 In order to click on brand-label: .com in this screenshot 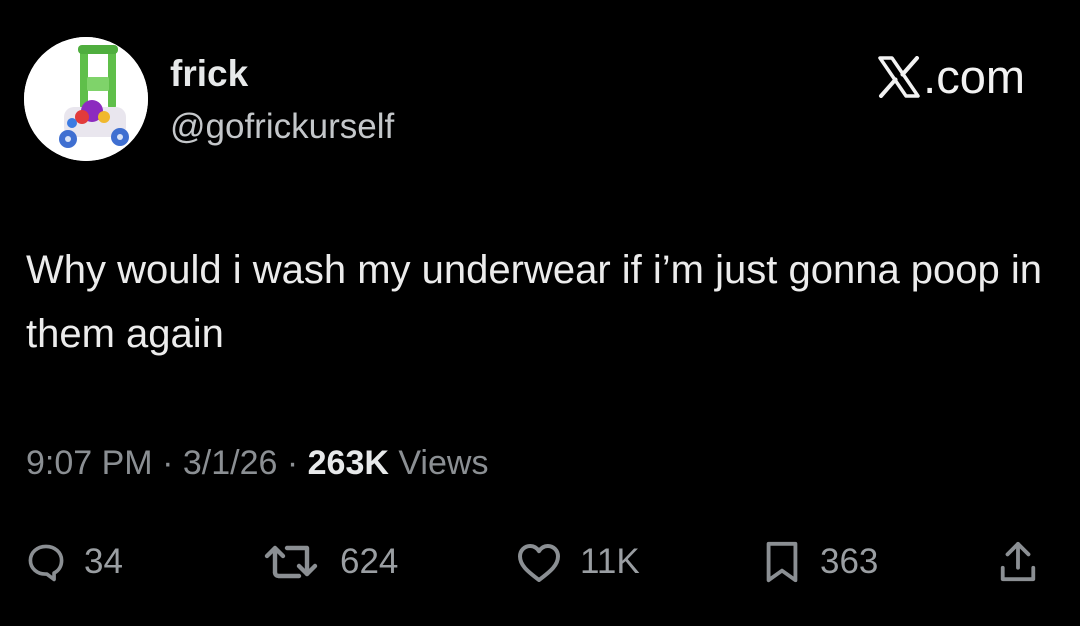, I will do `click(974, 76)`.